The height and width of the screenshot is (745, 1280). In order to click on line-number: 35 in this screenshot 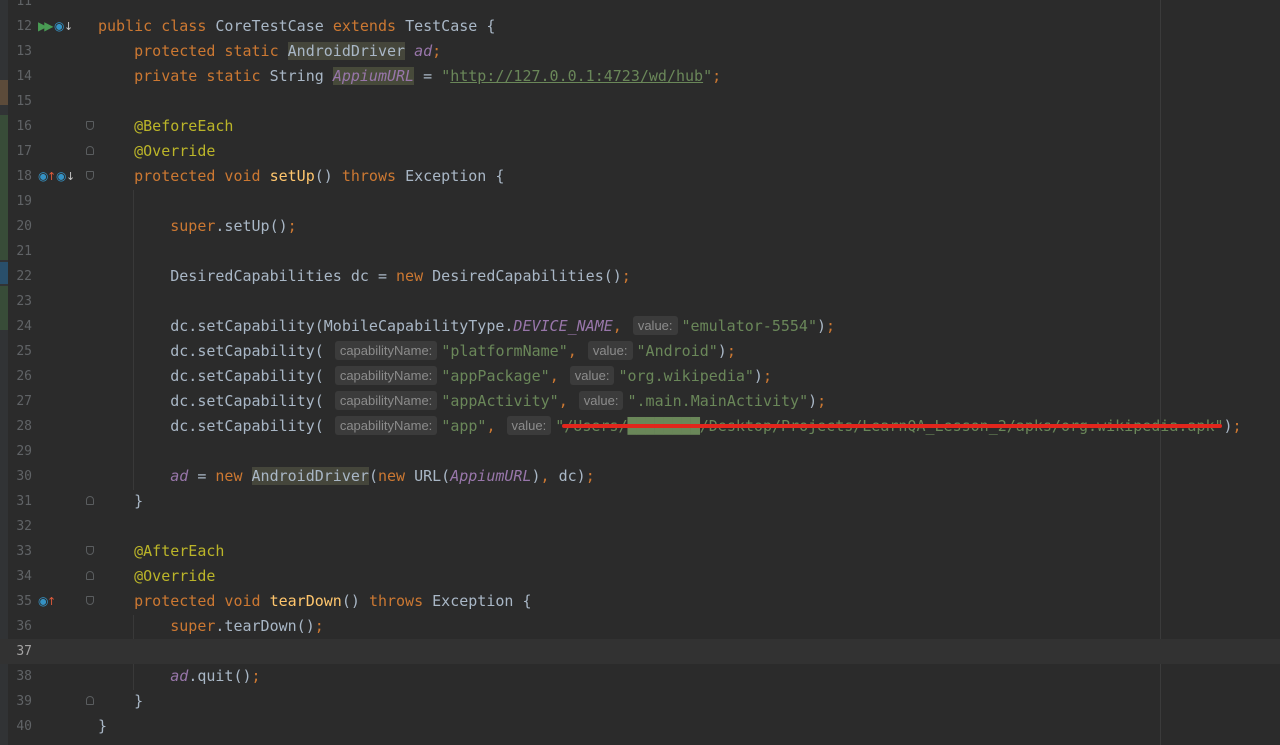, I will do `click(21, 601)`.